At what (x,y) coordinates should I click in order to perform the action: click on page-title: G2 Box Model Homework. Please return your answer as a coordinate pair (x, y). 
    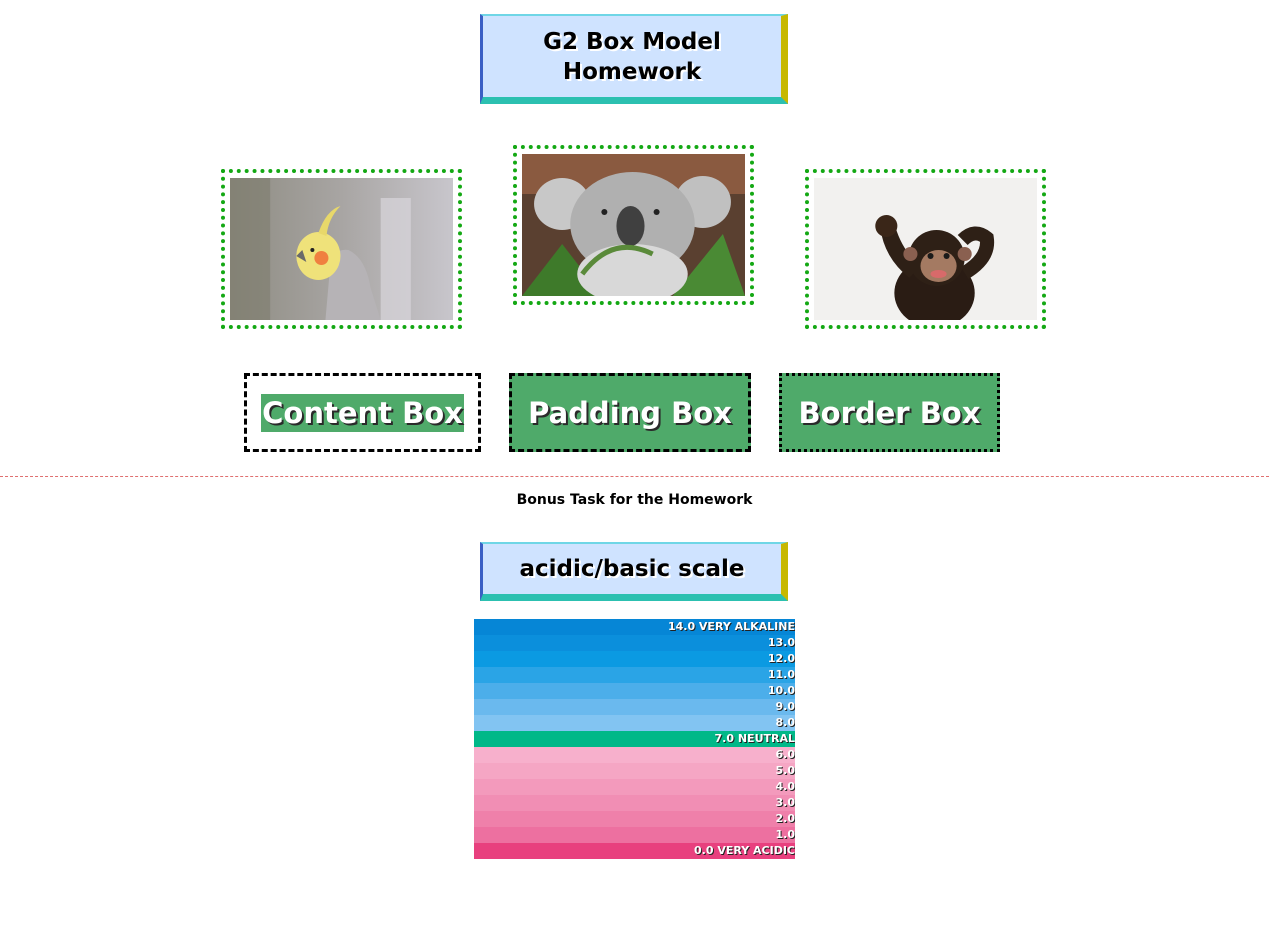
    Looking at the image, I should click on (632, 57).